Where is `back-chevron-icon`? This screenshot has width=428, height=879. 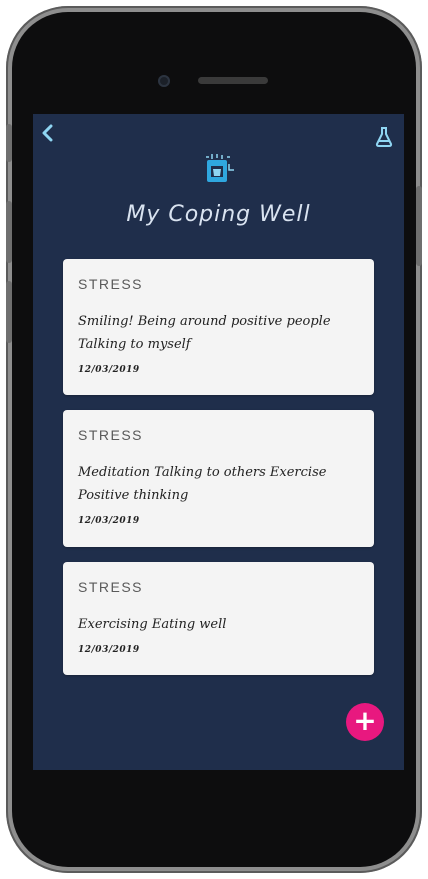
back-chevron-icon is located at coordinates (47, 133).